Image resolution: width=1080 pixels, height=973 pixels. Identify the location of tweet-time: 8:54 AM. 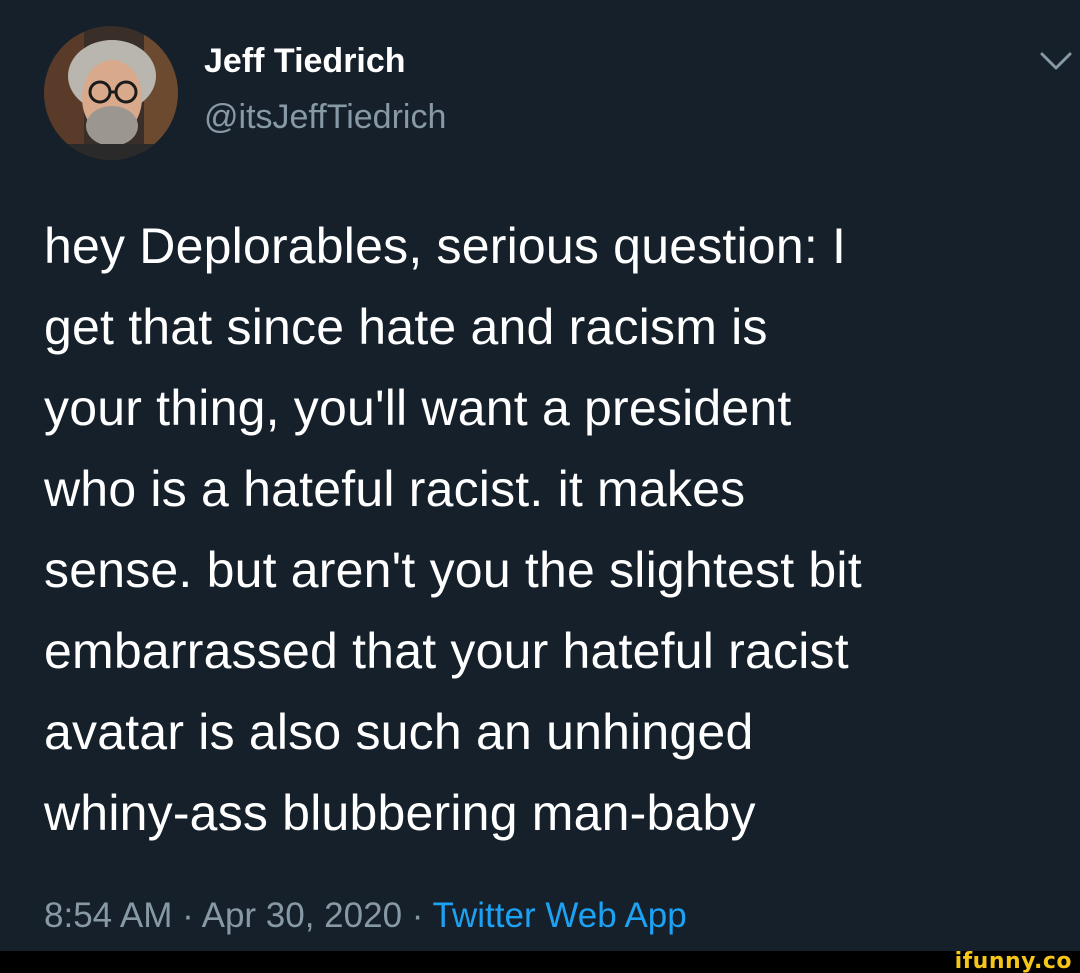
(108, 915).